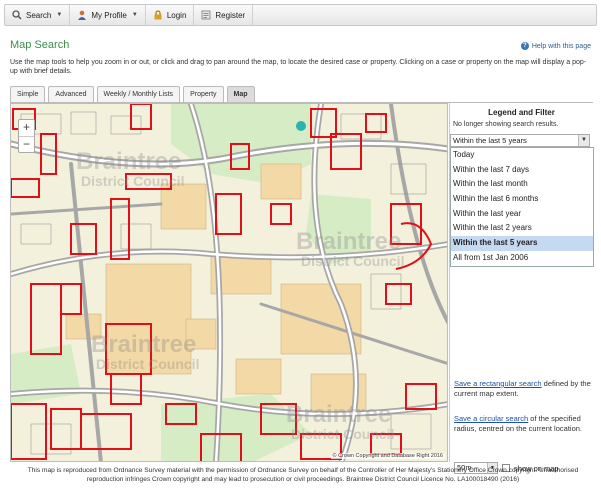 This screenshot has width=601, height=497. What do you see at coordinates (147, 364) in the screenshot?
I see `watermark-council-3: District Council` at bounding box center [147, 364].